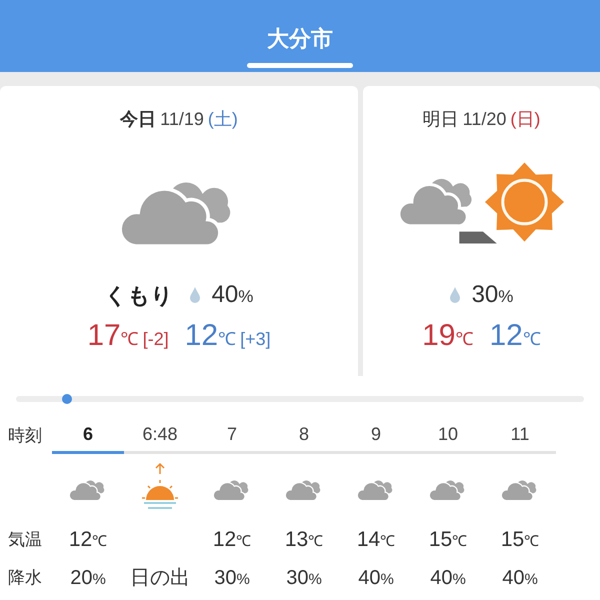 The width and height of the screenshot is (600, 600). I want to click on temperature: 19℃, so click(448, 336).